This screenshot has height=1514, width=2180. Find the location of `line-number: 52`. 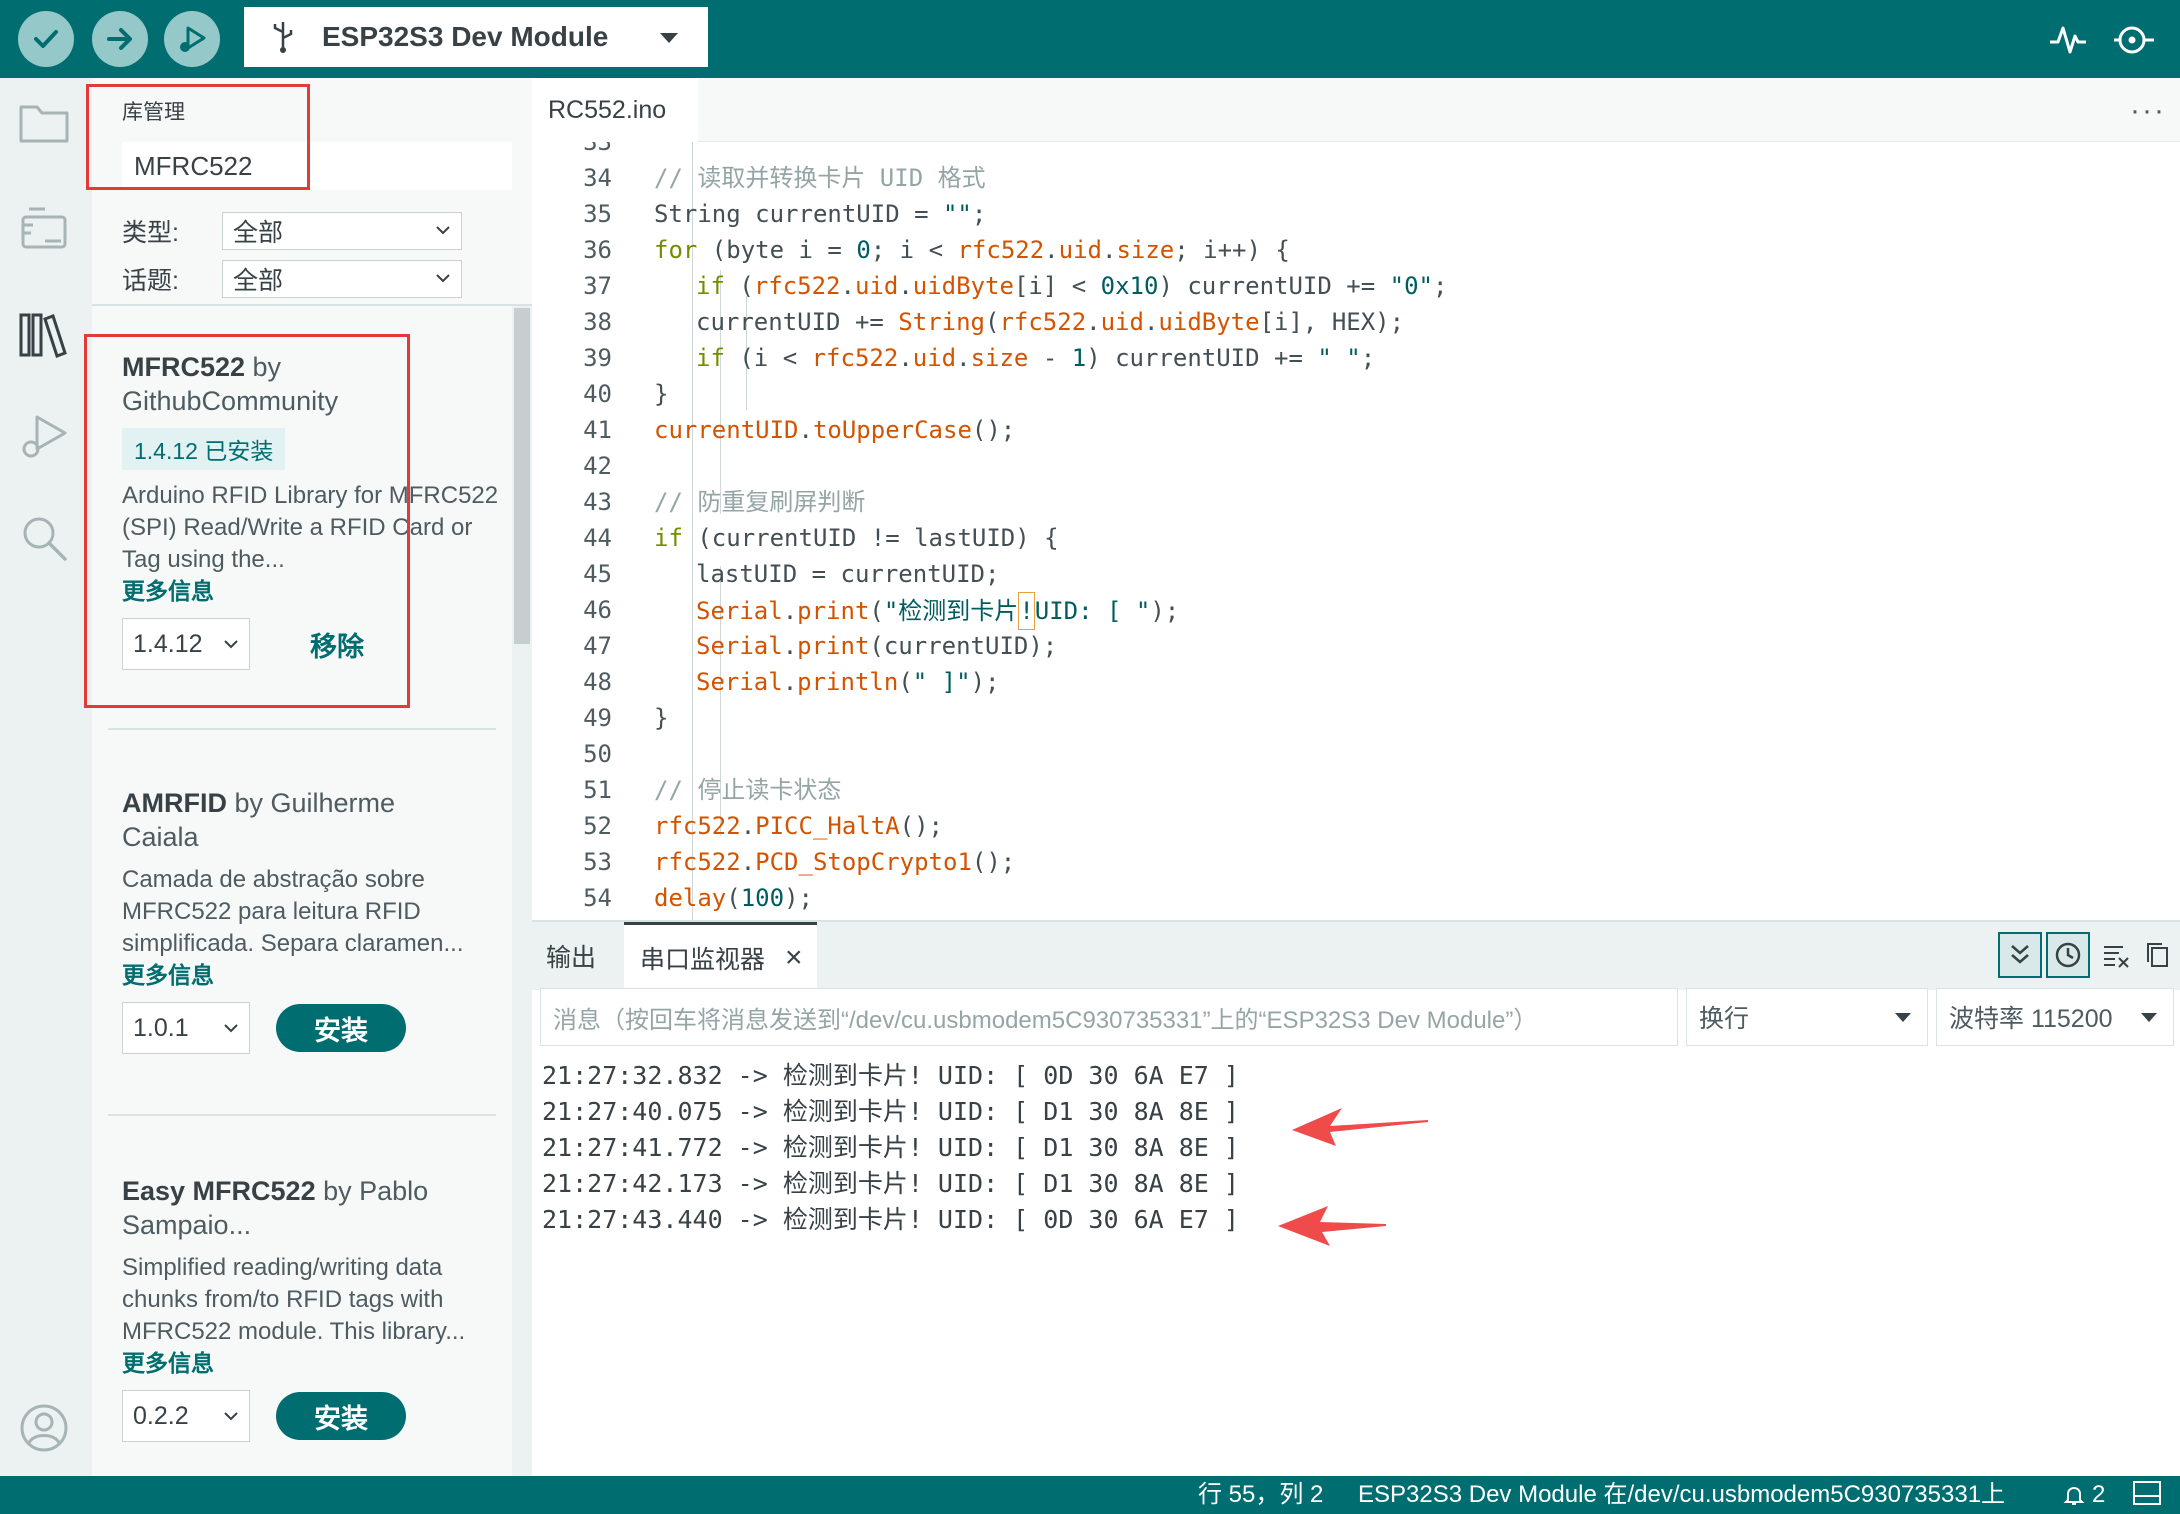

line-number: 52 is located at coordinates (597, 826).